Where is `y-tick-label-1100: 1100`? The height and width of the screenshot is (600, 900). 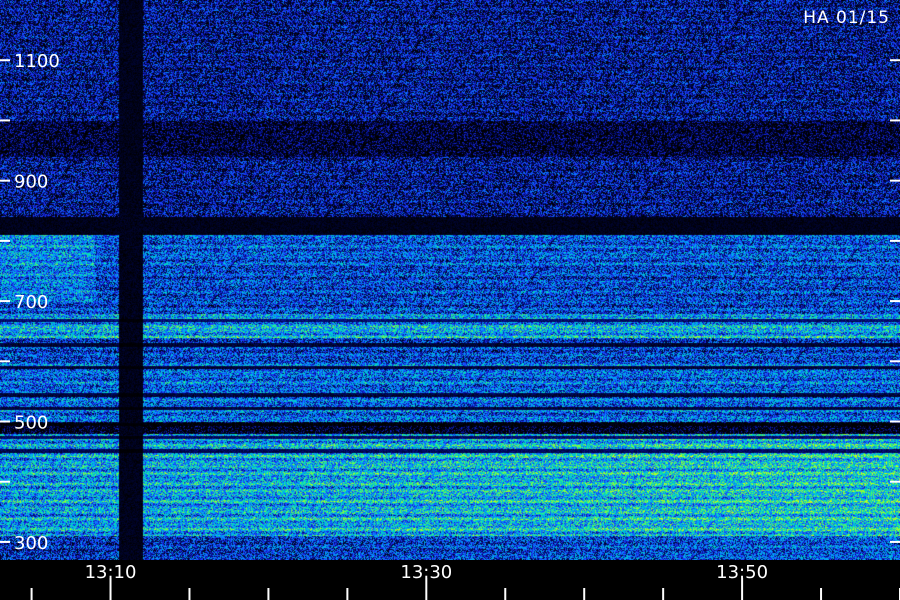 y-tick-label-1100: 1100 is located at coordinates (37, 61).